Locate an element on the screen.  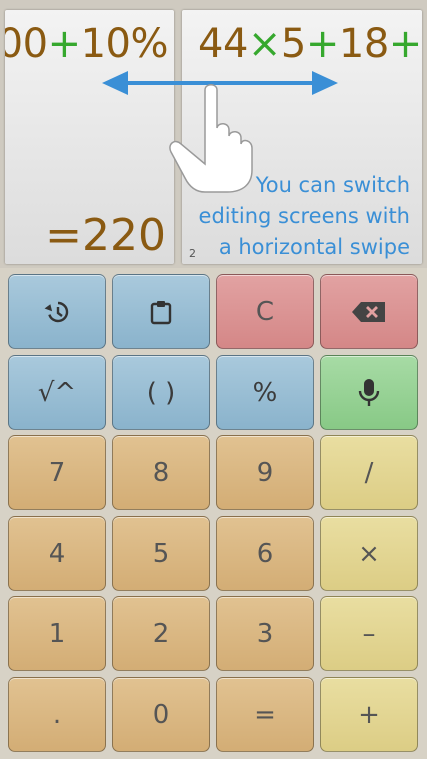
key-label: % is located at coordinates (265, 392).